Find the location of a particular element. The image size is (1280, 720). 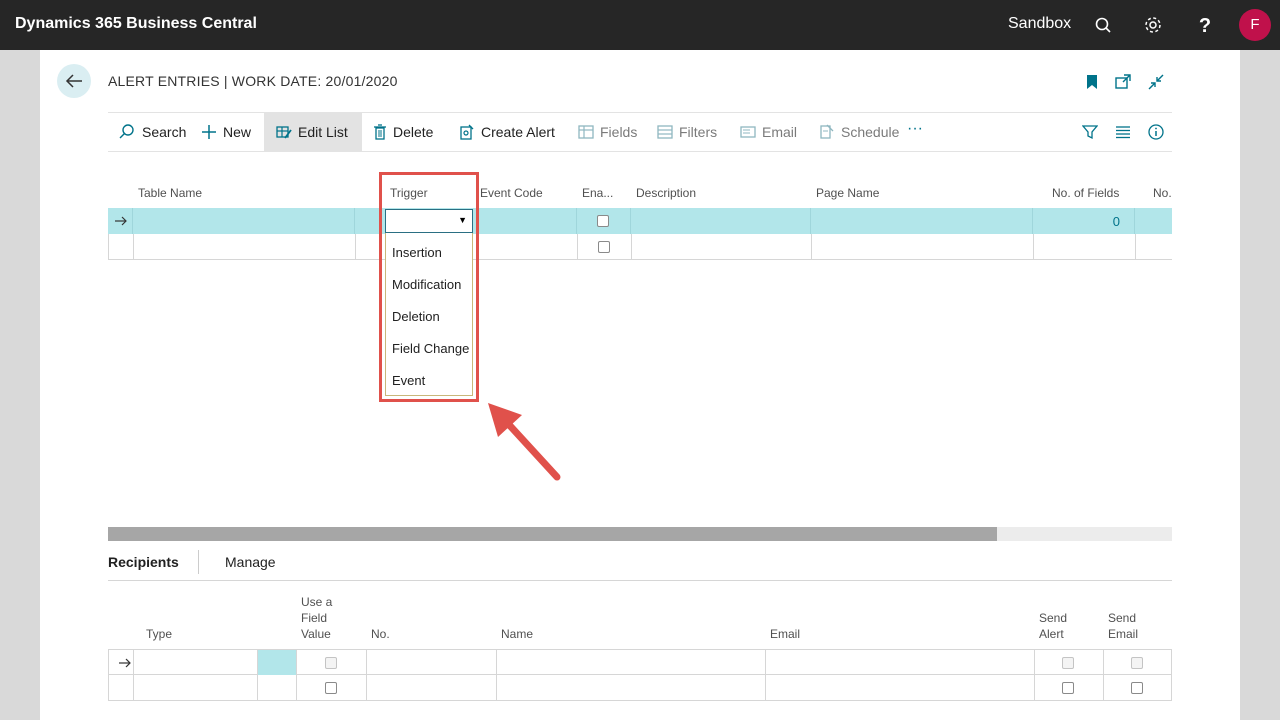

tab-divider is located at coordinates (198, 562).